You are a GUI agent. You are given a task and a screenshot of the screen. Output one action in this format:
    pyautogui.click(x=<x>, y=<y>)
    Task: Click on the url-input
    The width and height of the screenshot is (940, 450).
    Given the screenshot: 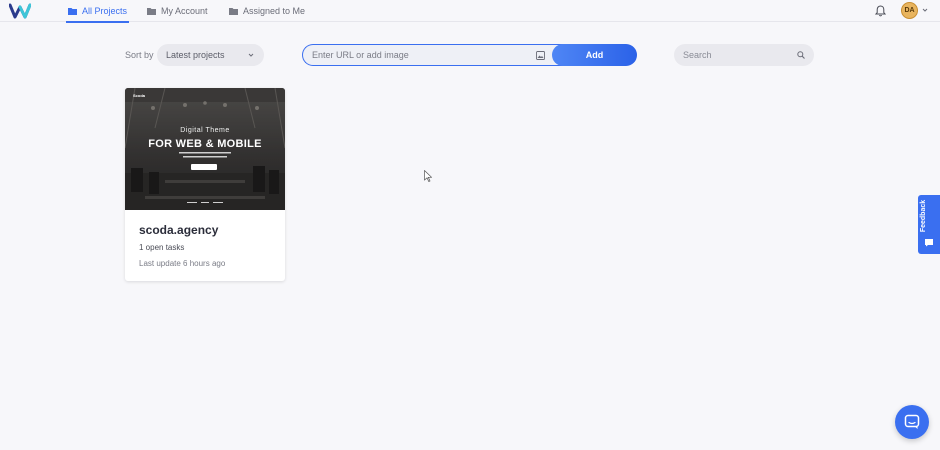 What is the action you would take?
    pyautogui.click(x=437, y=55)
    